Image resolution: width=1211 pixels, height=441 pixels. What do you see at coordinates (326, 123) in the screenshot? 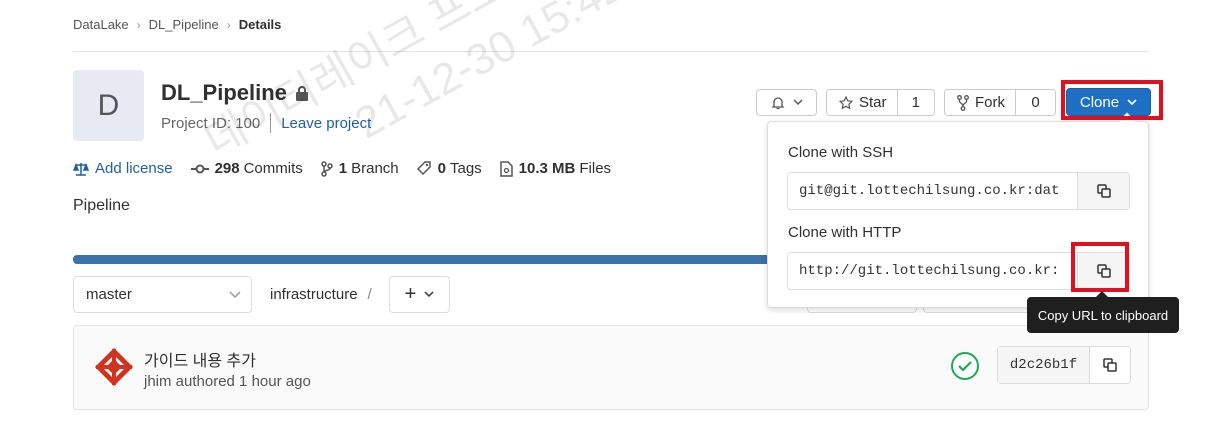
I see `leave-project-link: Leave project` at bounding box center [326, 123].